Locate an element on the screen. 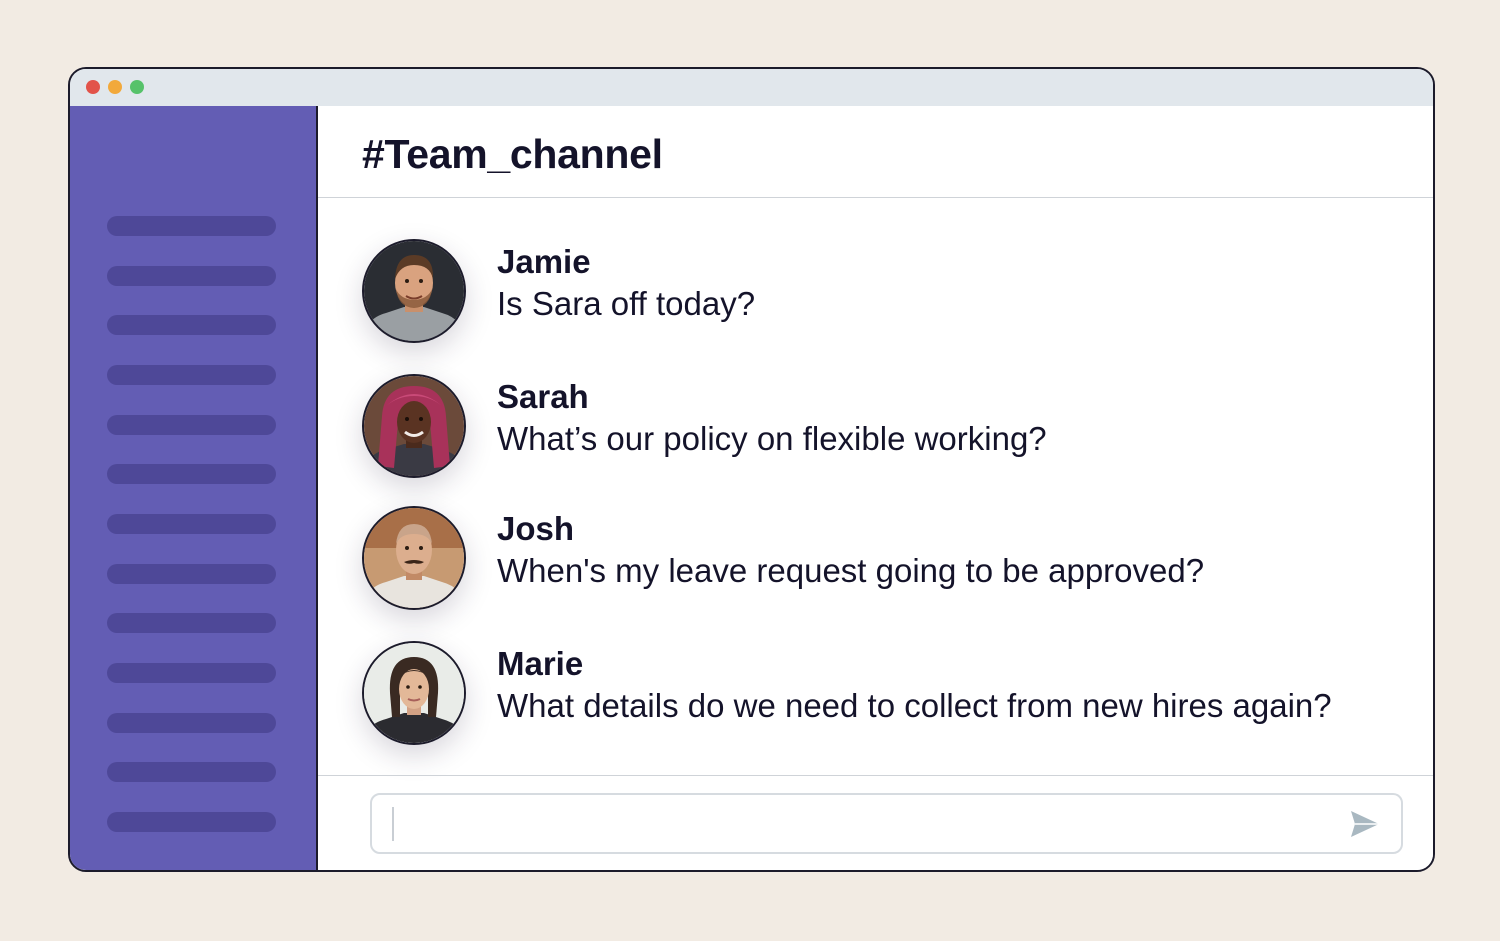 This screenshot has width=1500, height=941. avatar-marie is located at coordinates (414, 693).